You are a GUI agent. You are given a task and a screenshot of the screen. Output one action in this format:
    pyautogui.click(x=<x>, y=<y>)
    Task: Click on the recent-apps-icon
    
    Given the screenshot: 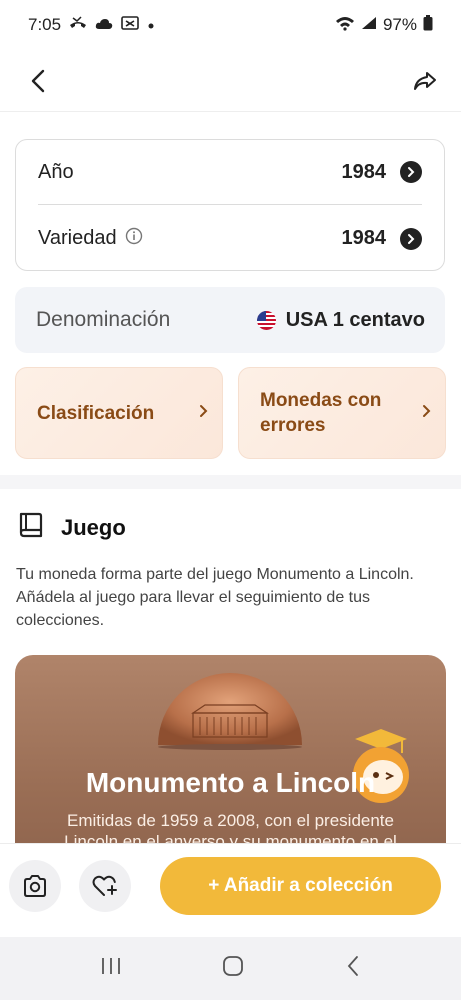 What is the action you would take?
    pyautogui.click(x=111, y=968)
    